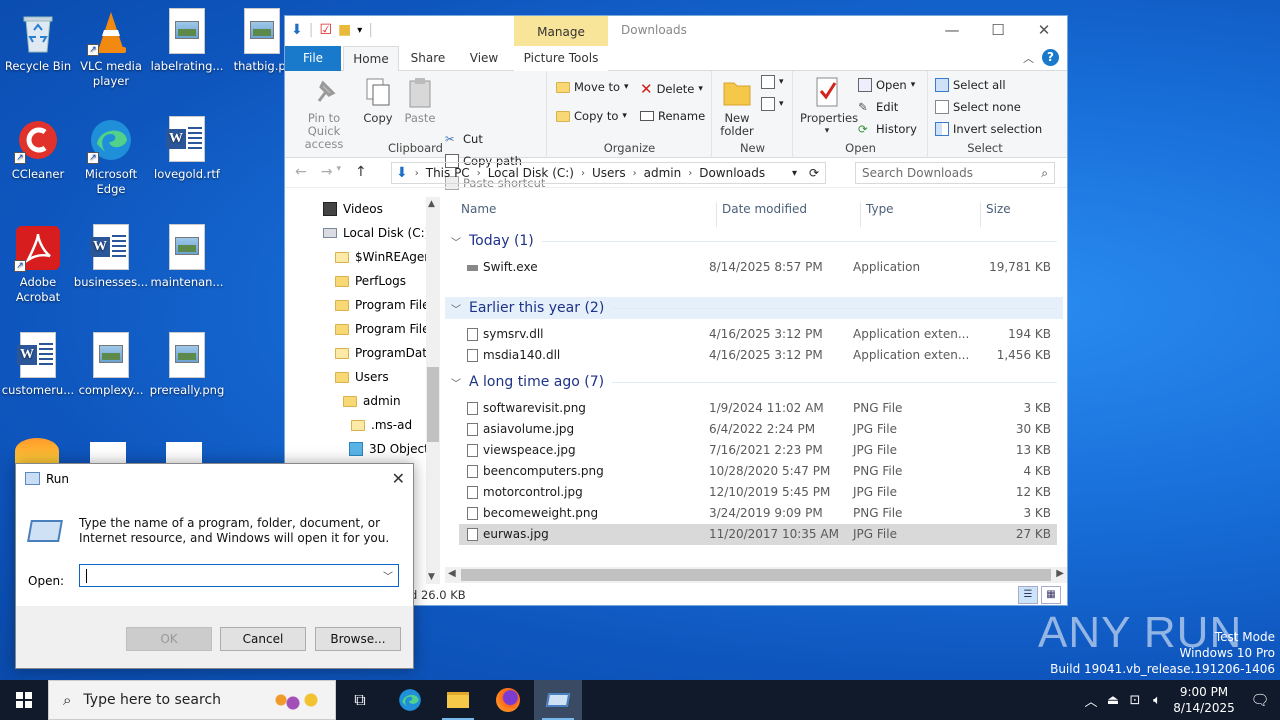 The image size is (1280, 720). Describe the element at coordinates (978, 107) in the screenshot. I see `select-none-button: Select none` at that location.